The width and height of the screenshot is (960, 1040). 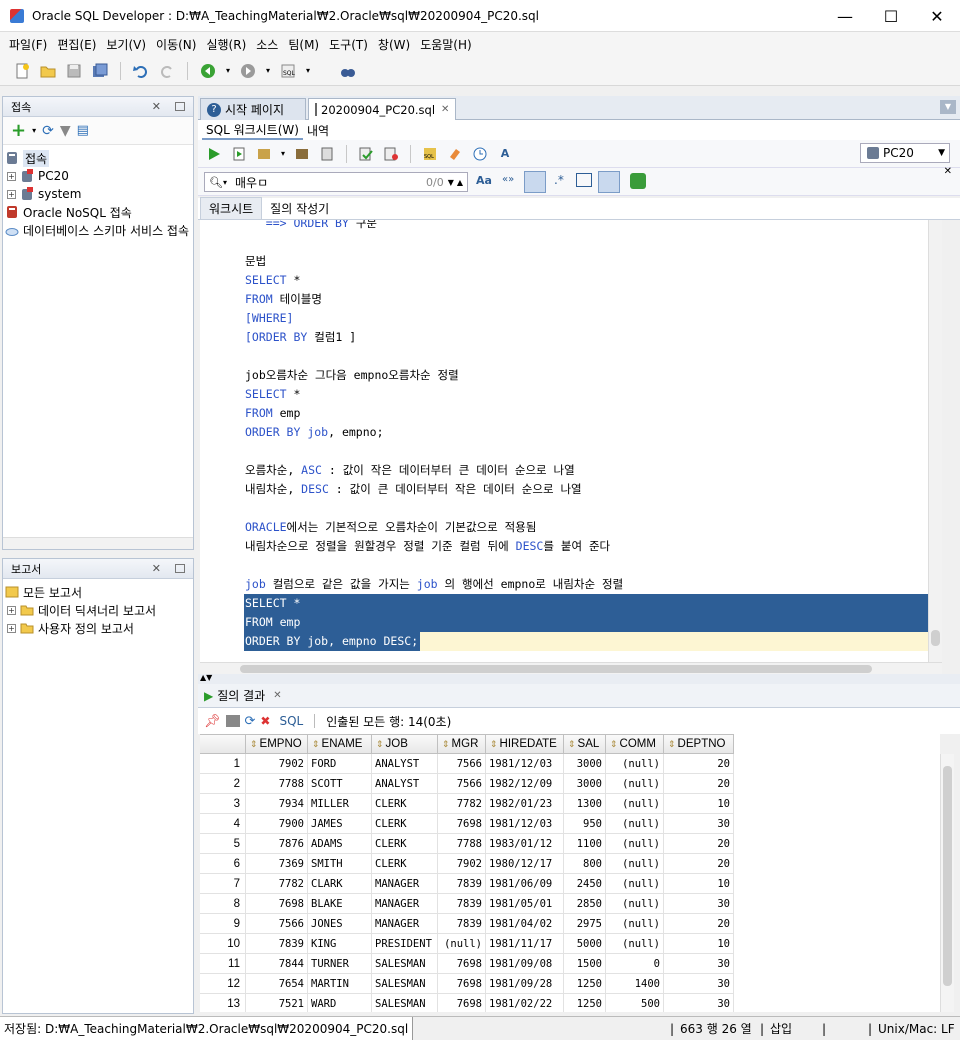 What do you see at coordinates (505, 154) in the screenshot?
I see `format-icon: A` at bounding box center [505, 154].